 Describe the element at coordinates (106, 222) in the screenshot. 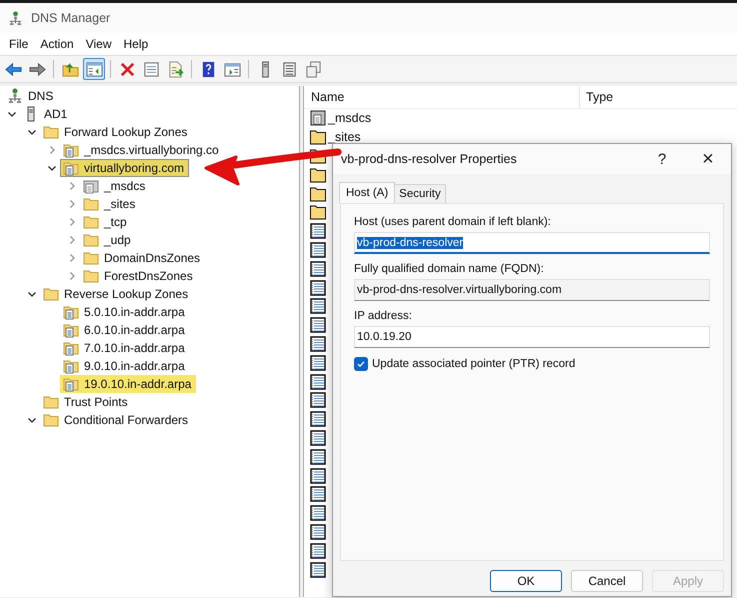

I see `tree-item: _tcp` at that location.